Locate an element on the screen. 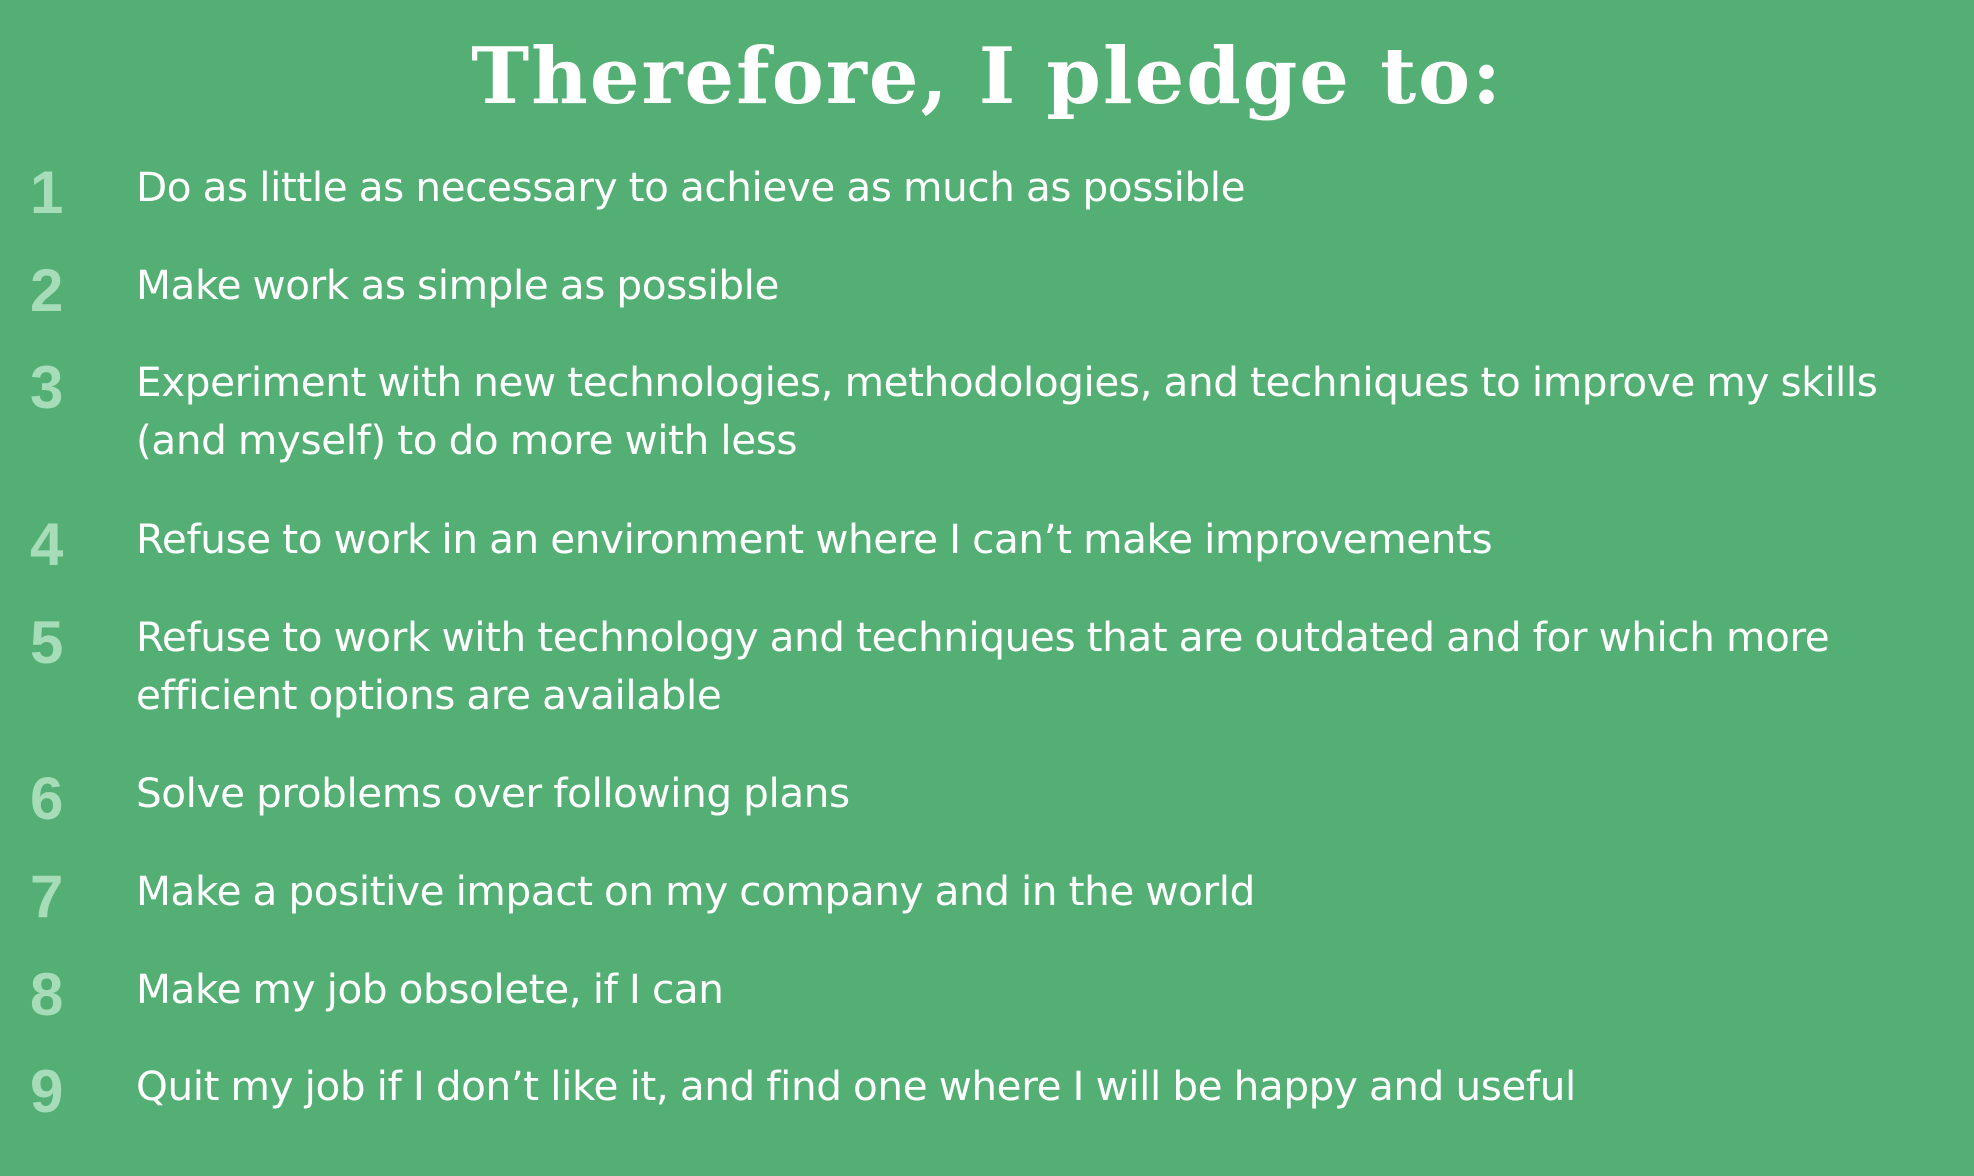 The width and height of the screenshot is (1974, 1176). pledge-number: 4 is located at coordinates (47, 544).